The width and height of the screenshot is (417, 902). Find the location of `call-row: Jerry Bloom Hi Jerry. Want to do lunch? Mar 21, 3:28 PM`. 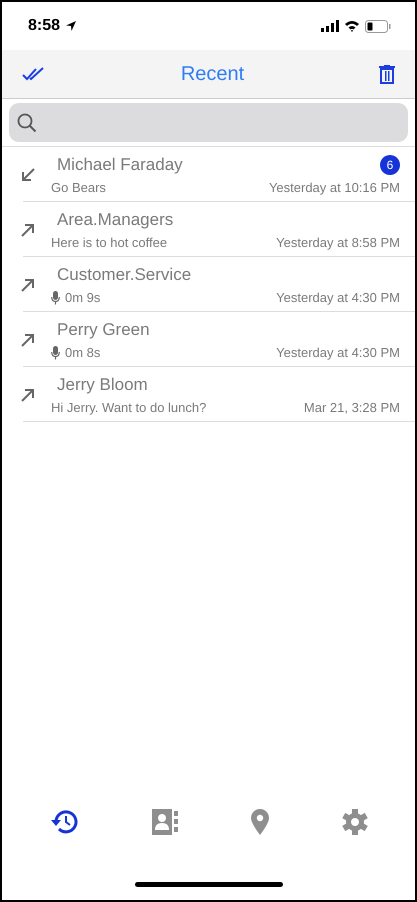

call-row: Jerry Bloom Hi Jerry. Want to do lunch? Mar 21, 3:28 PM is located at coordinates (208, 394).